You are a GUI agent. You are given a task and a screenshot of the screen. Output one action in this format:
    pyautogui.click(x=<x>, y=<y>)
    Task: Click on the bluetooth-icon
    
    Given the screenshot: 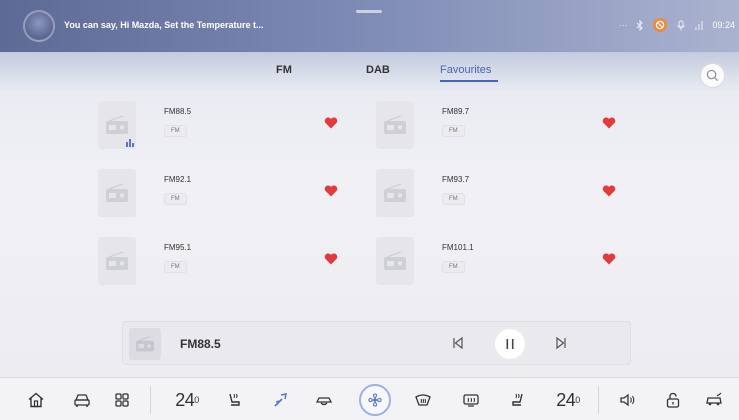 What is the action you would take?
    pyautogui.click(x=640, y=25)
    